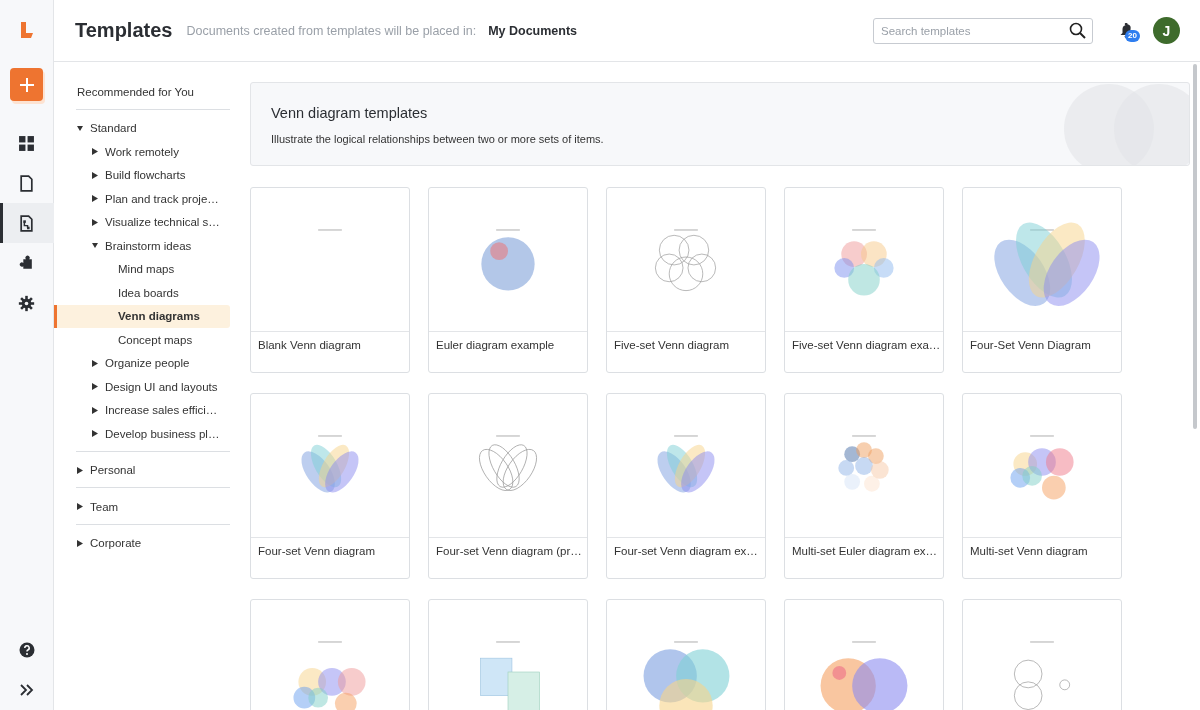  I want to click on template-card: Five-set Venn diagram, so click(686, 280).